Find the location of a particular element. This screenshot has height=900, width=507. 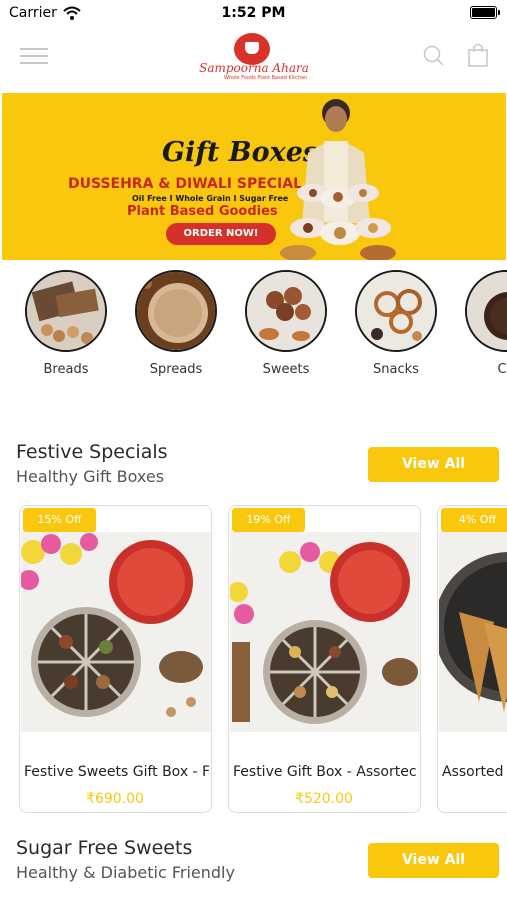

category-label: Snacks is located at coordinates (396, 369).